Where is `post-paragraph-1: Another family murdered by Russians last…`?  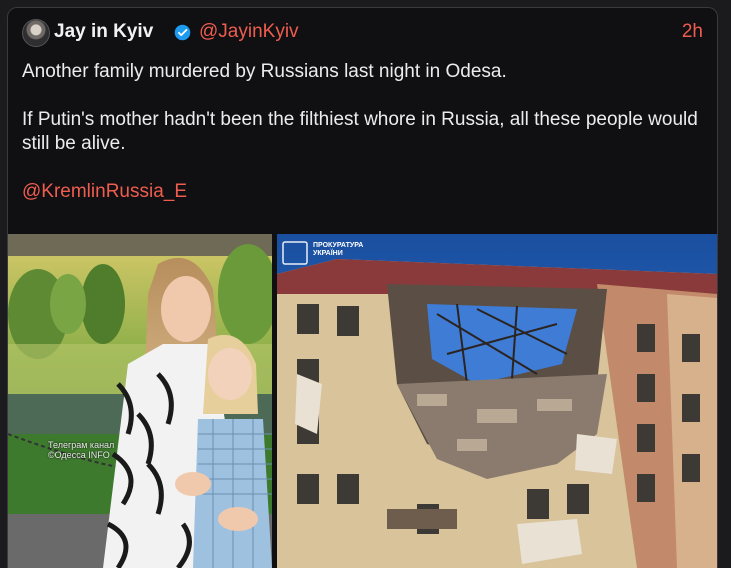
post-paragraph-1: Another family murdered by Russians last… is located at coordinates (264, 71).